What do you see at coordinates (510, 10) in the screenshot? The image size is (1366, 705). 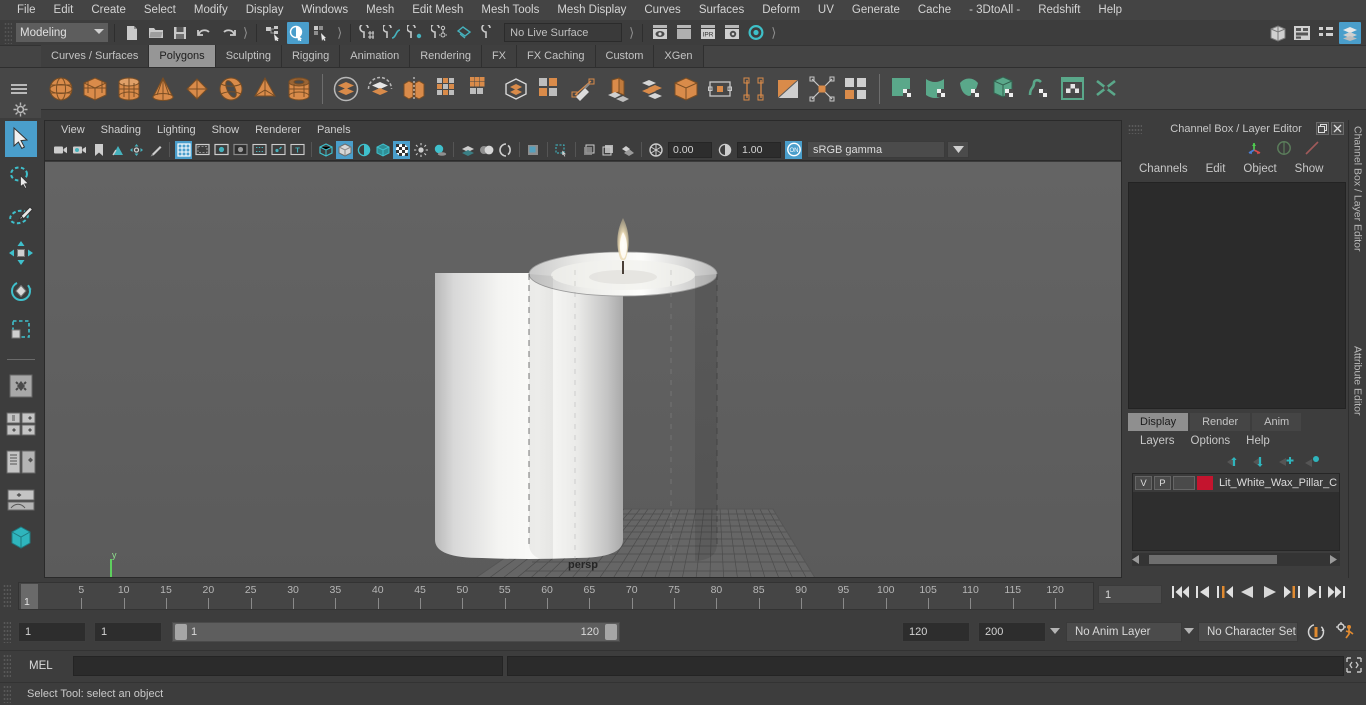 I see `menu-item-mesh-tools: Mesh Tools` at bounding box center [510, 10].